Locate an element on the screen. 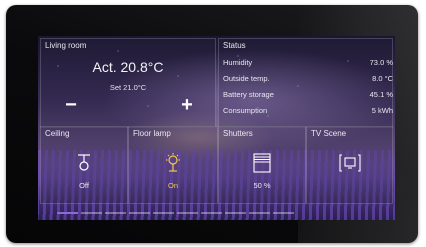  status-value: 8.0 °C is located at coordinates (382, 78).